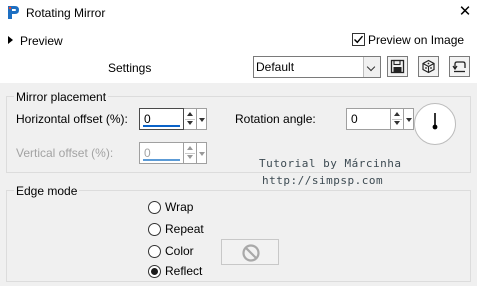 This screenshot has height=286, width=477. What do you see at coordinates (179, 251) in the screenshot?
I see `edge-mode-label-color: Color` at bounding box center [179, 251].